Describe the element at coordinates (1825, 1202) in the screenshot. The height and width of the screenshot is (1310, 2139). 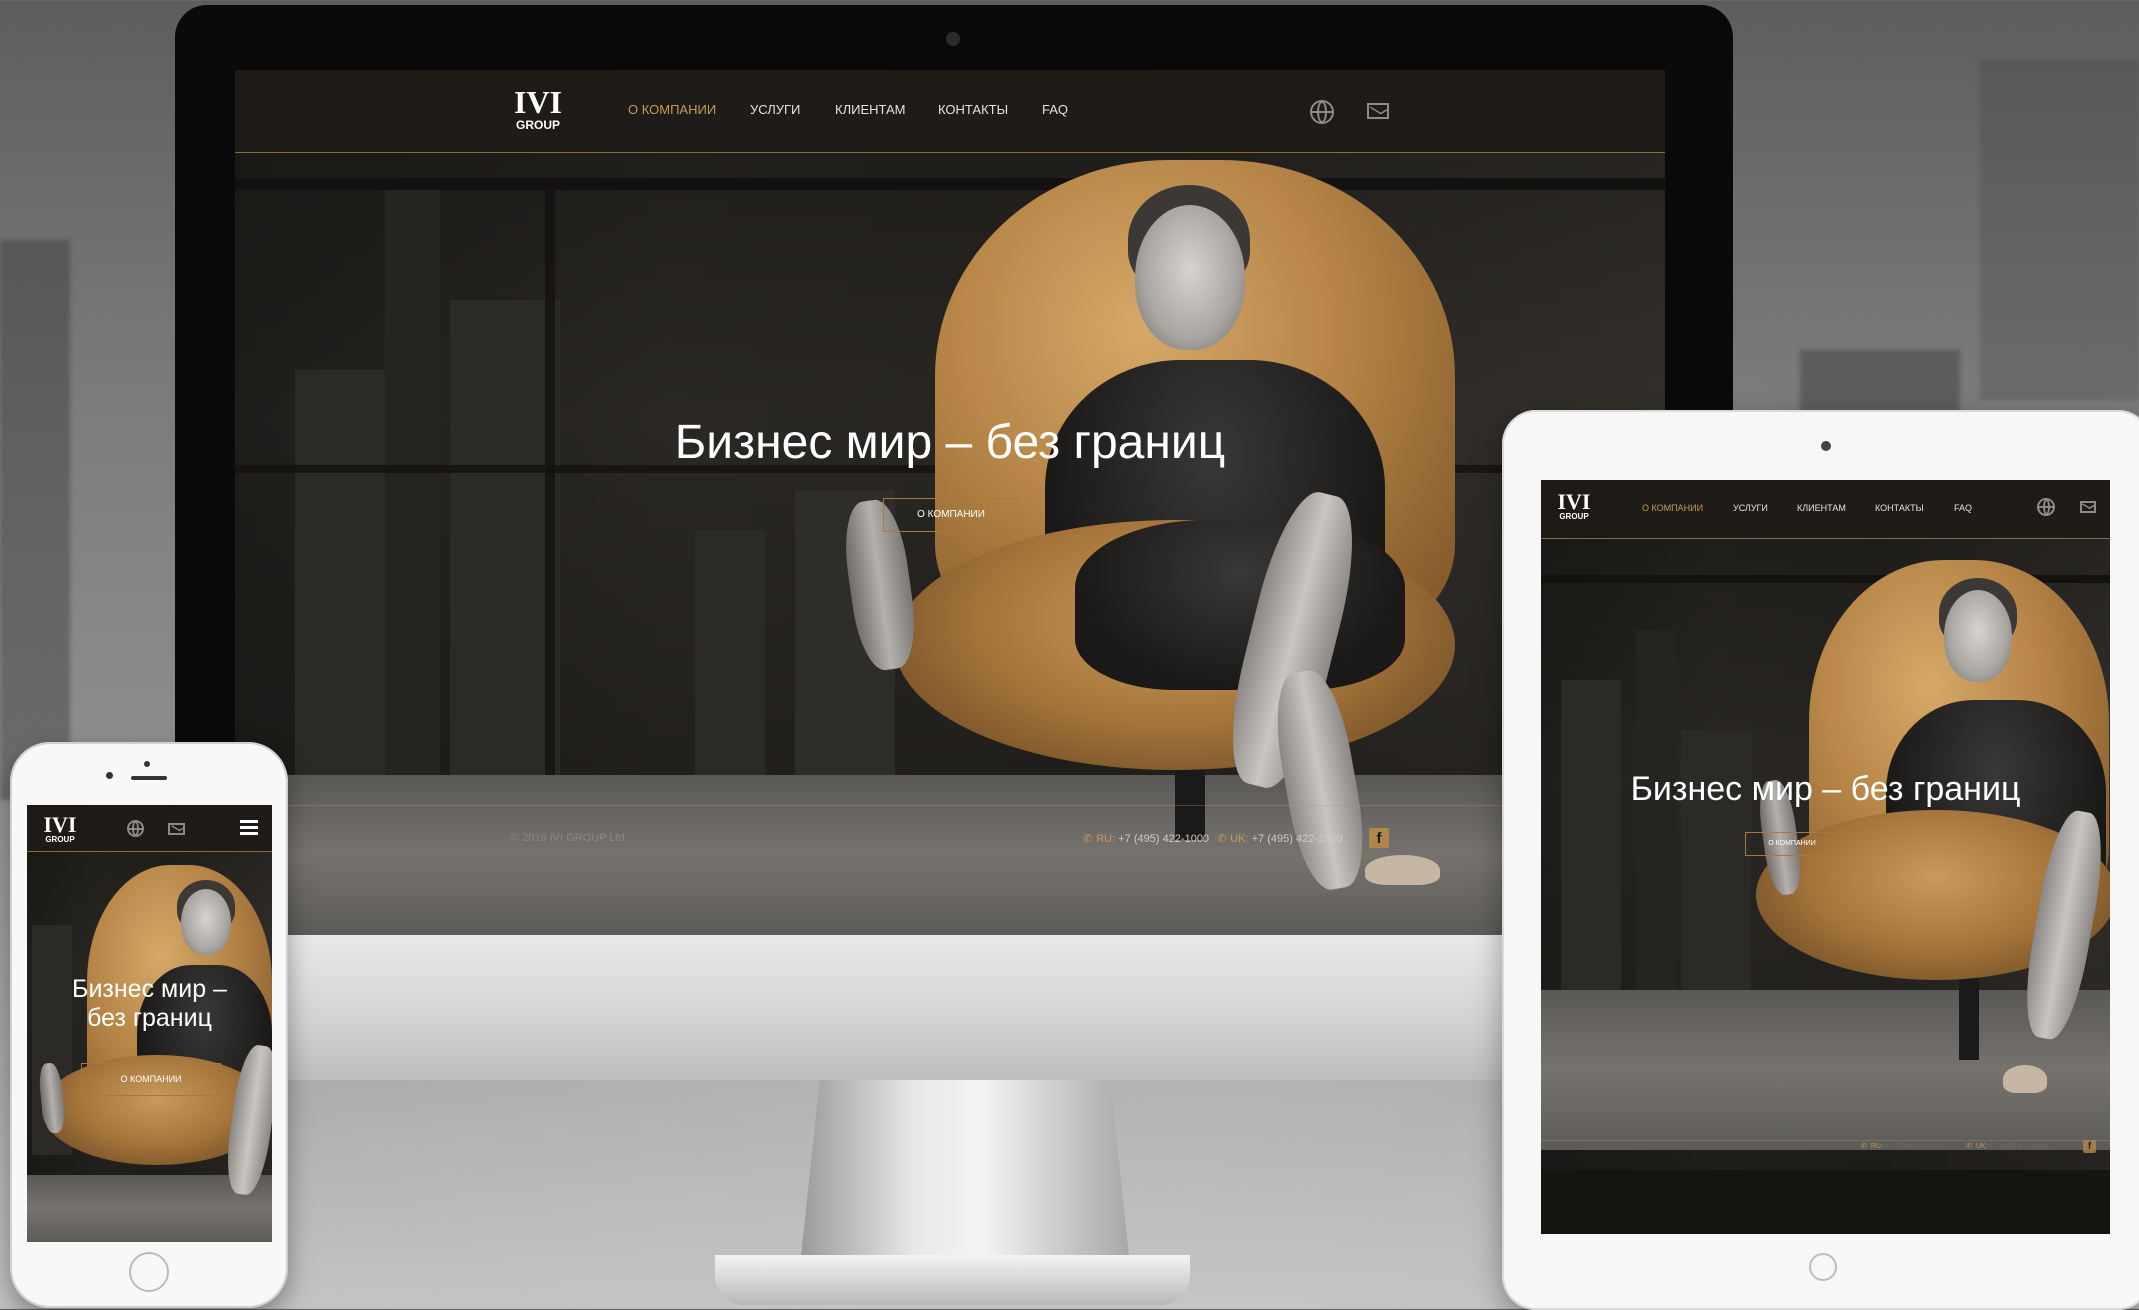
I see `screen-bottom-bar` at that location.